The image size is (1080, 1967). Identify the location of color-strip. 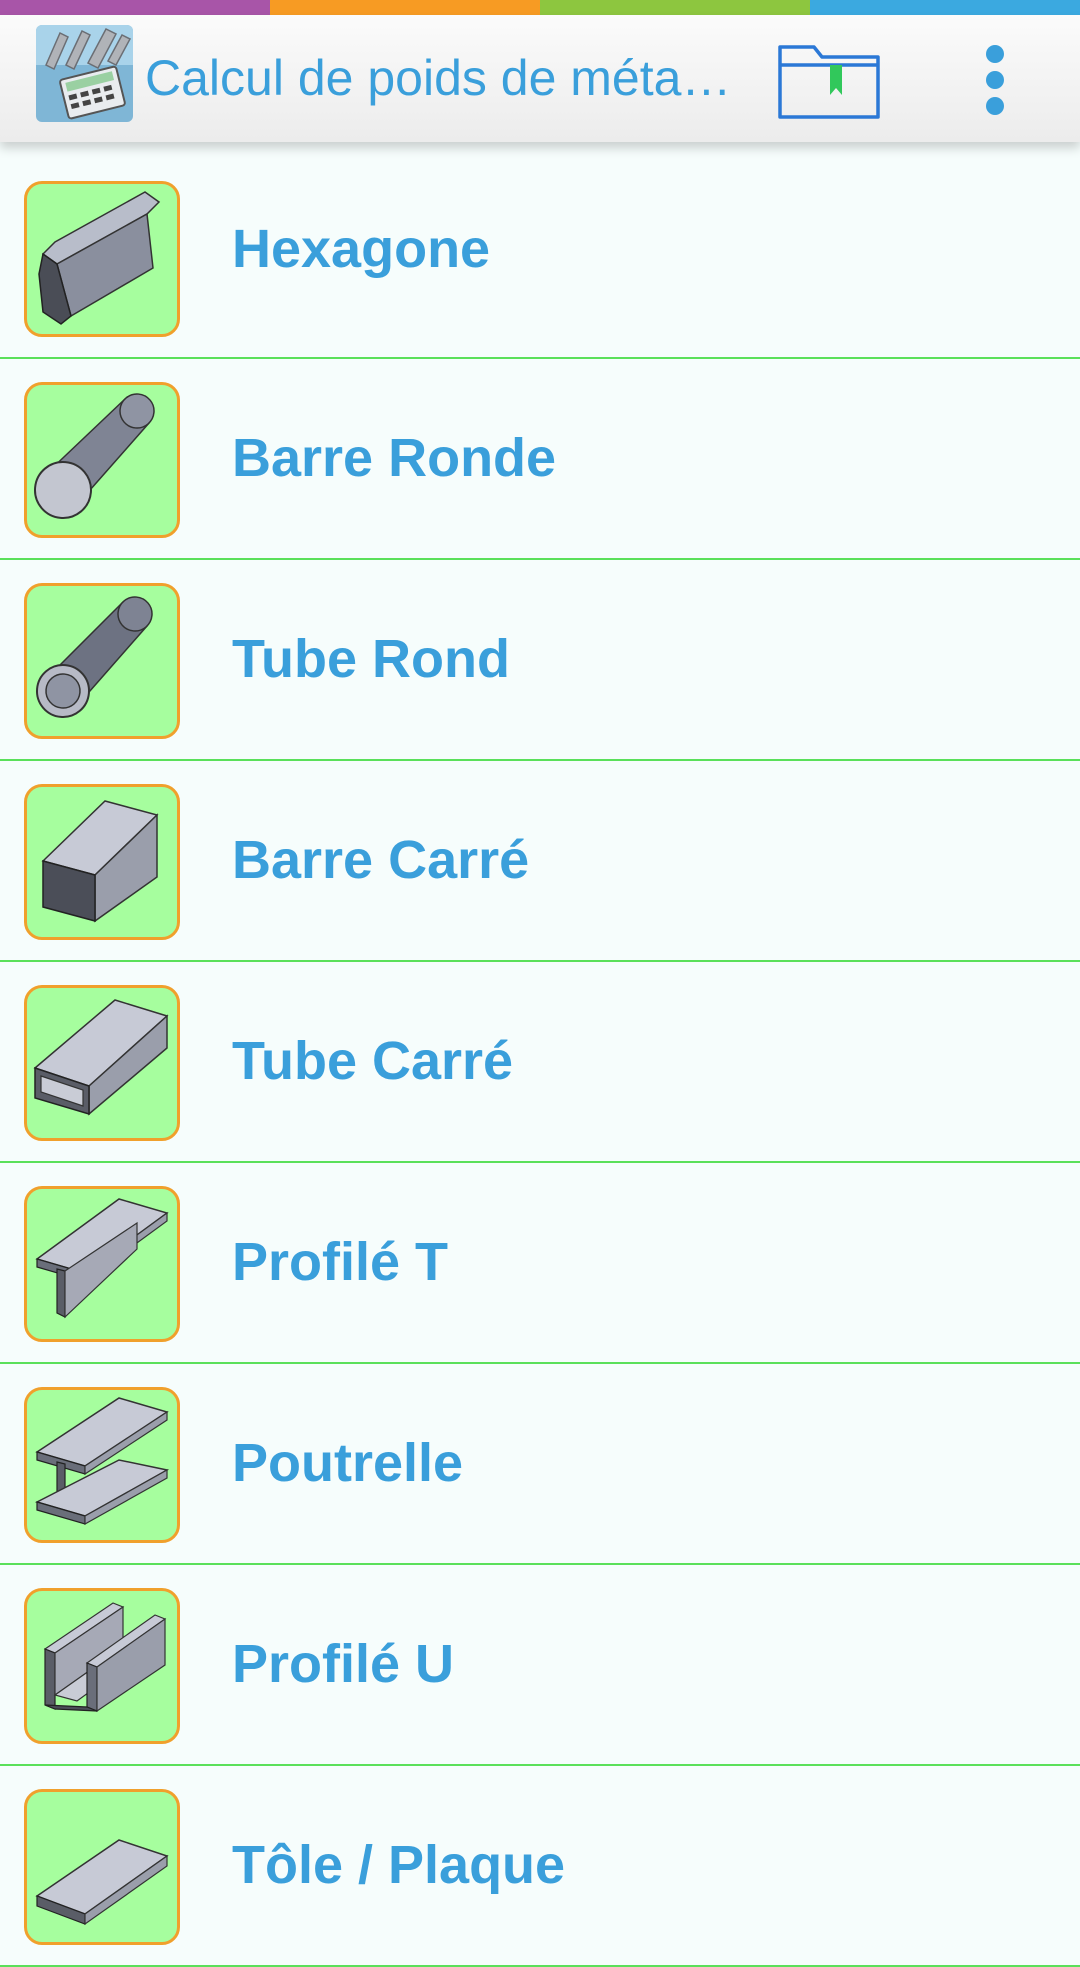
(540, 7).